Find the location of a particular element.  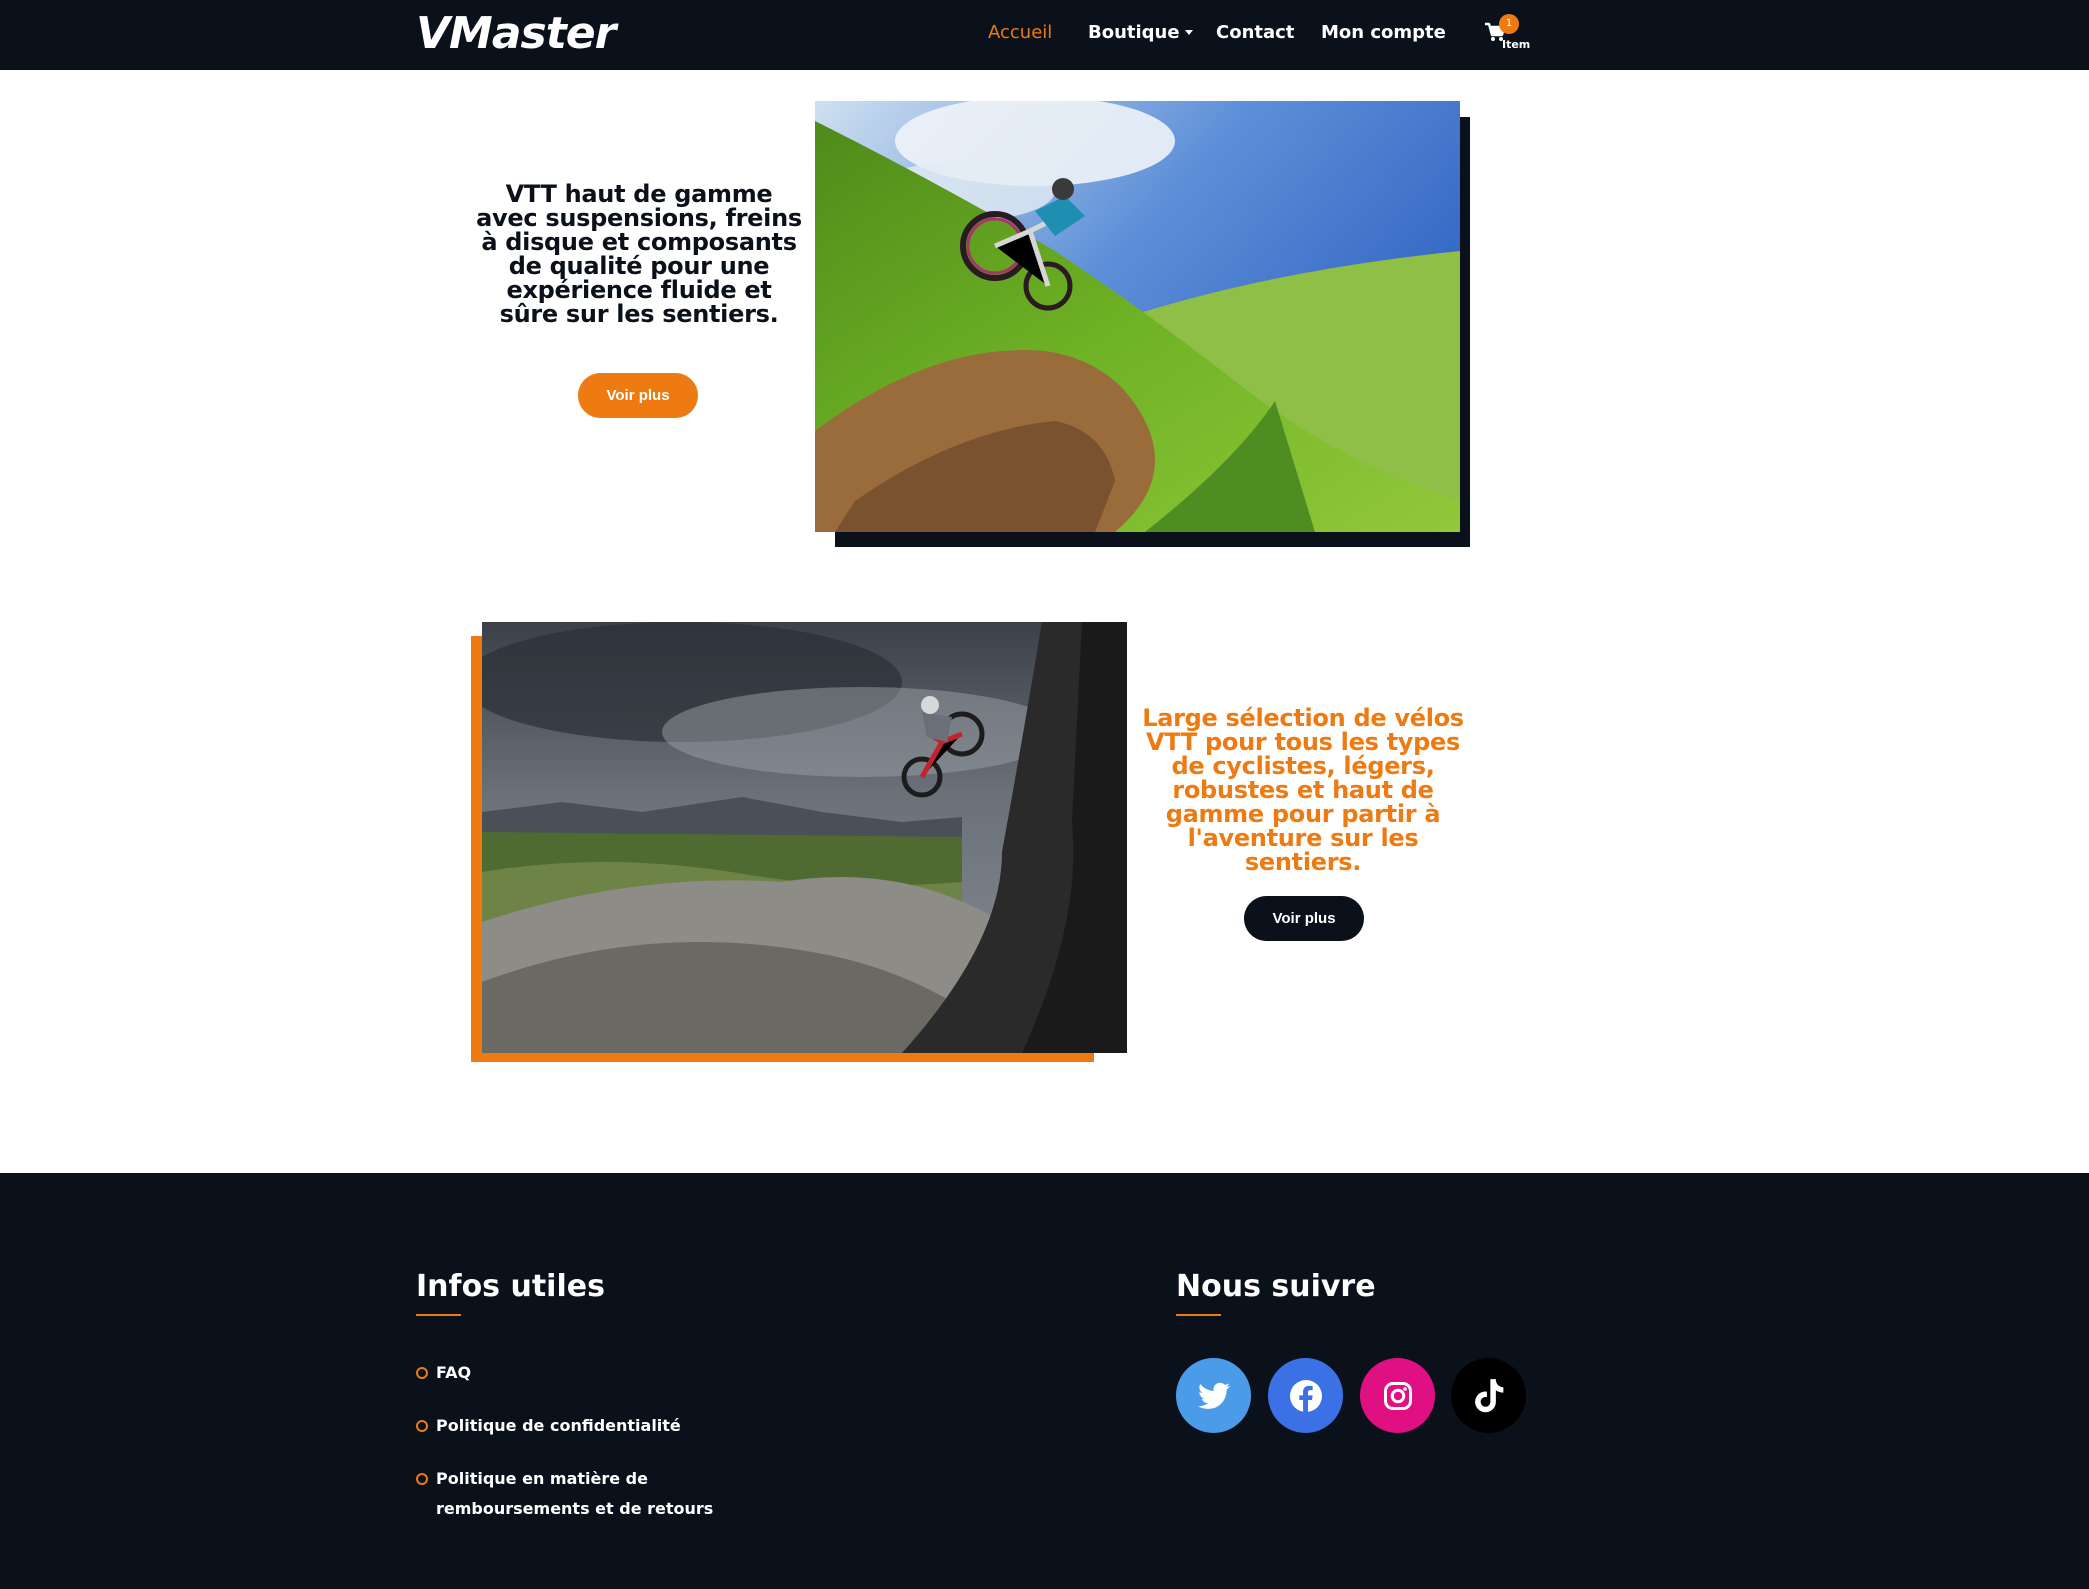

mountain-bike-grass-photo is located at coordinates (1137, 316).